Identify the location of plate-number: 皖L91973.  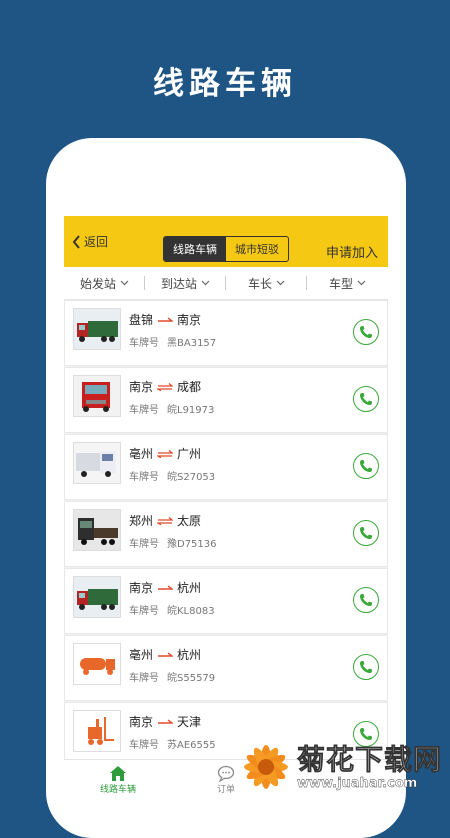
(191, 410).